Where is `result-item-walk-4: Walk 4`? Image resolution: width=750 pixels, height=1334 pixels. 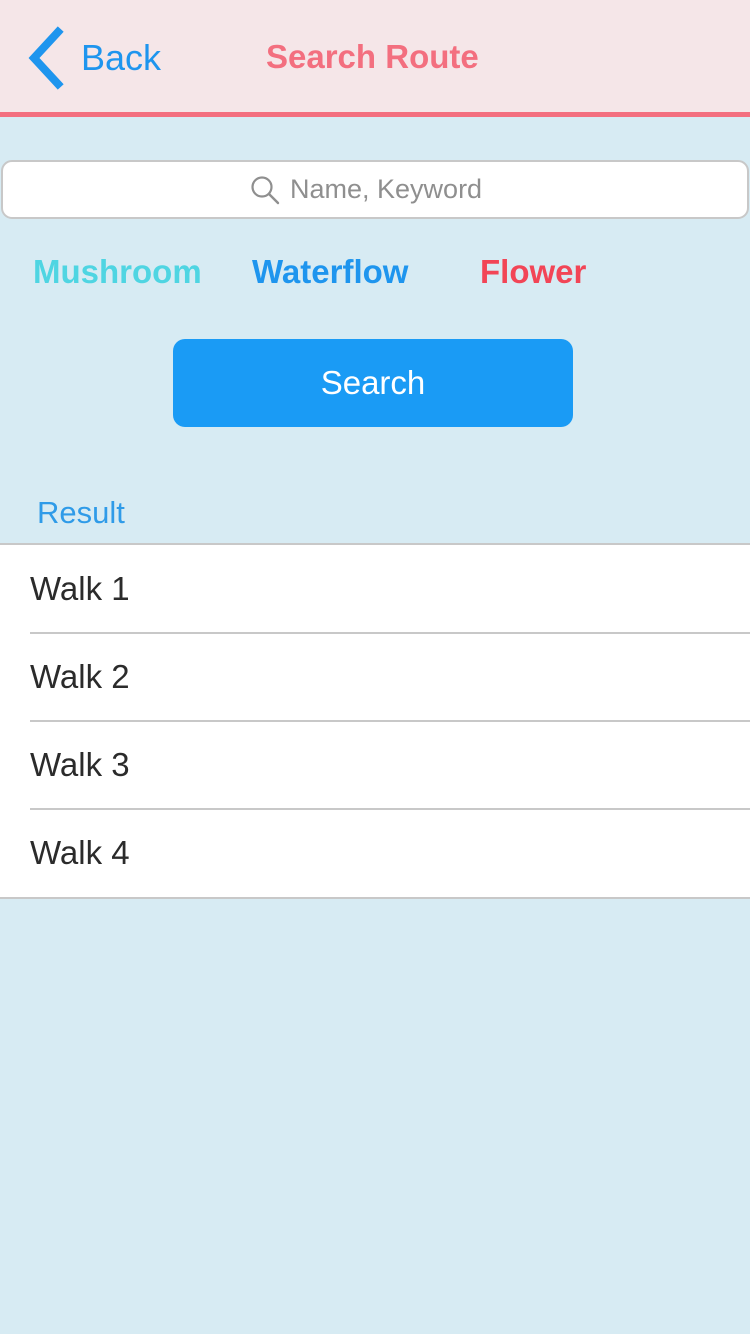
result-item-walk-4: Walk 4 is located at coordinates (375, 852).